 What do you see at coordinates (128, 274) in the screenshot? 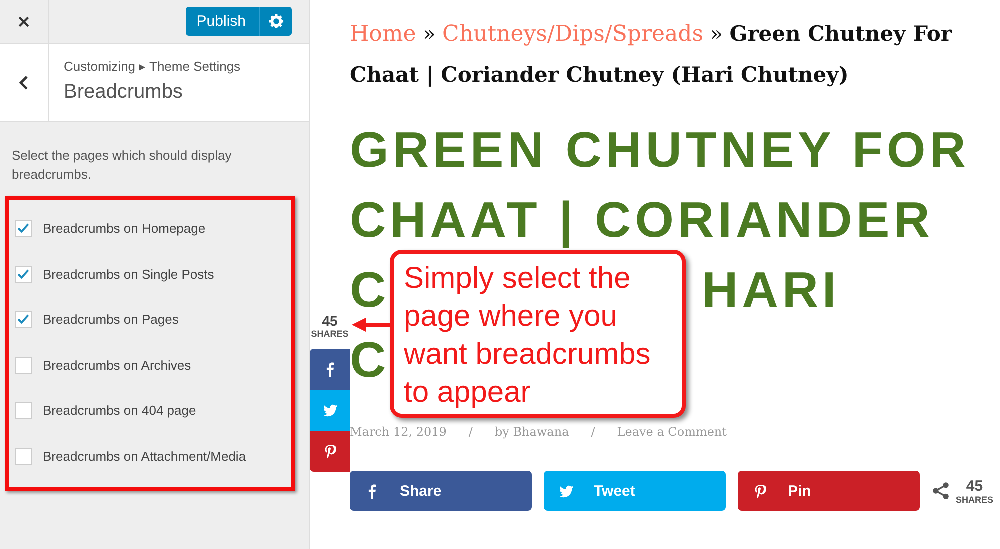
I see `option-label: Breadcrumbs on Single Posts` at bounding box center [128, 274].